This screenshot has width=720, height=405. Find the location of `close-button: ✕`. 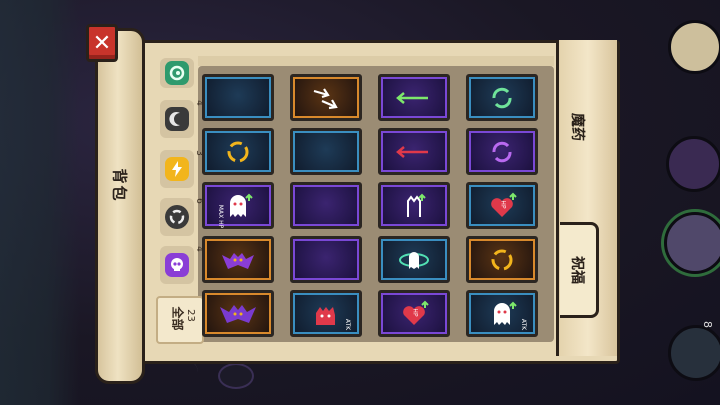

close-button: ✕ is located at coordinates (102, 43).